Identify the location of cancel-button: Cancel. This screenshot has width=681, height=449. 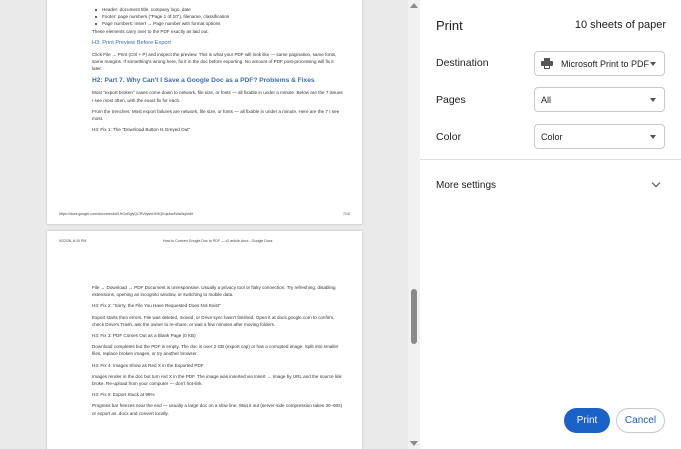
(640, 420).